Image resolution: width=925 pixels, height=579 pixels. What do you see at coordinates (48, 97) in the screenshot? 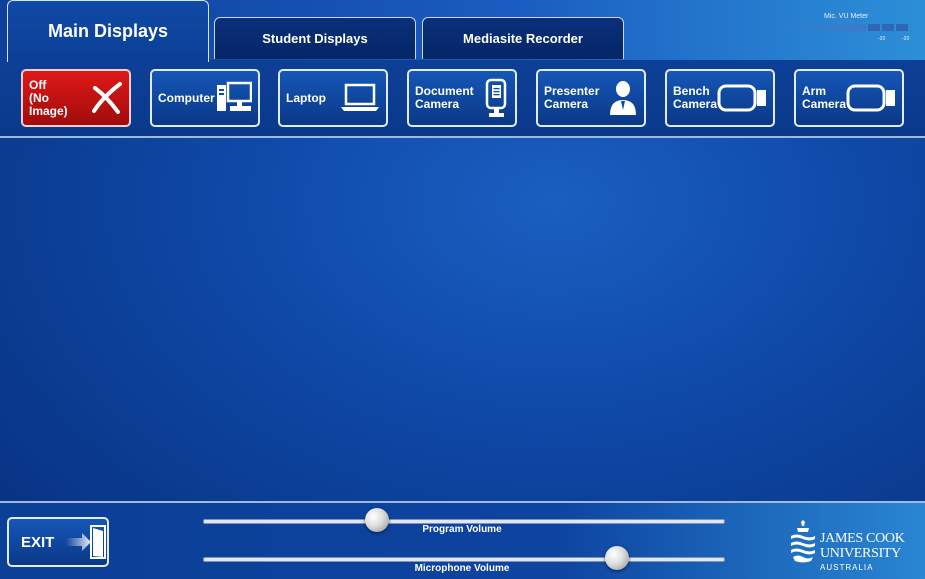
I see `source-label: Off (No Image)` at bounding box center [48, 97].